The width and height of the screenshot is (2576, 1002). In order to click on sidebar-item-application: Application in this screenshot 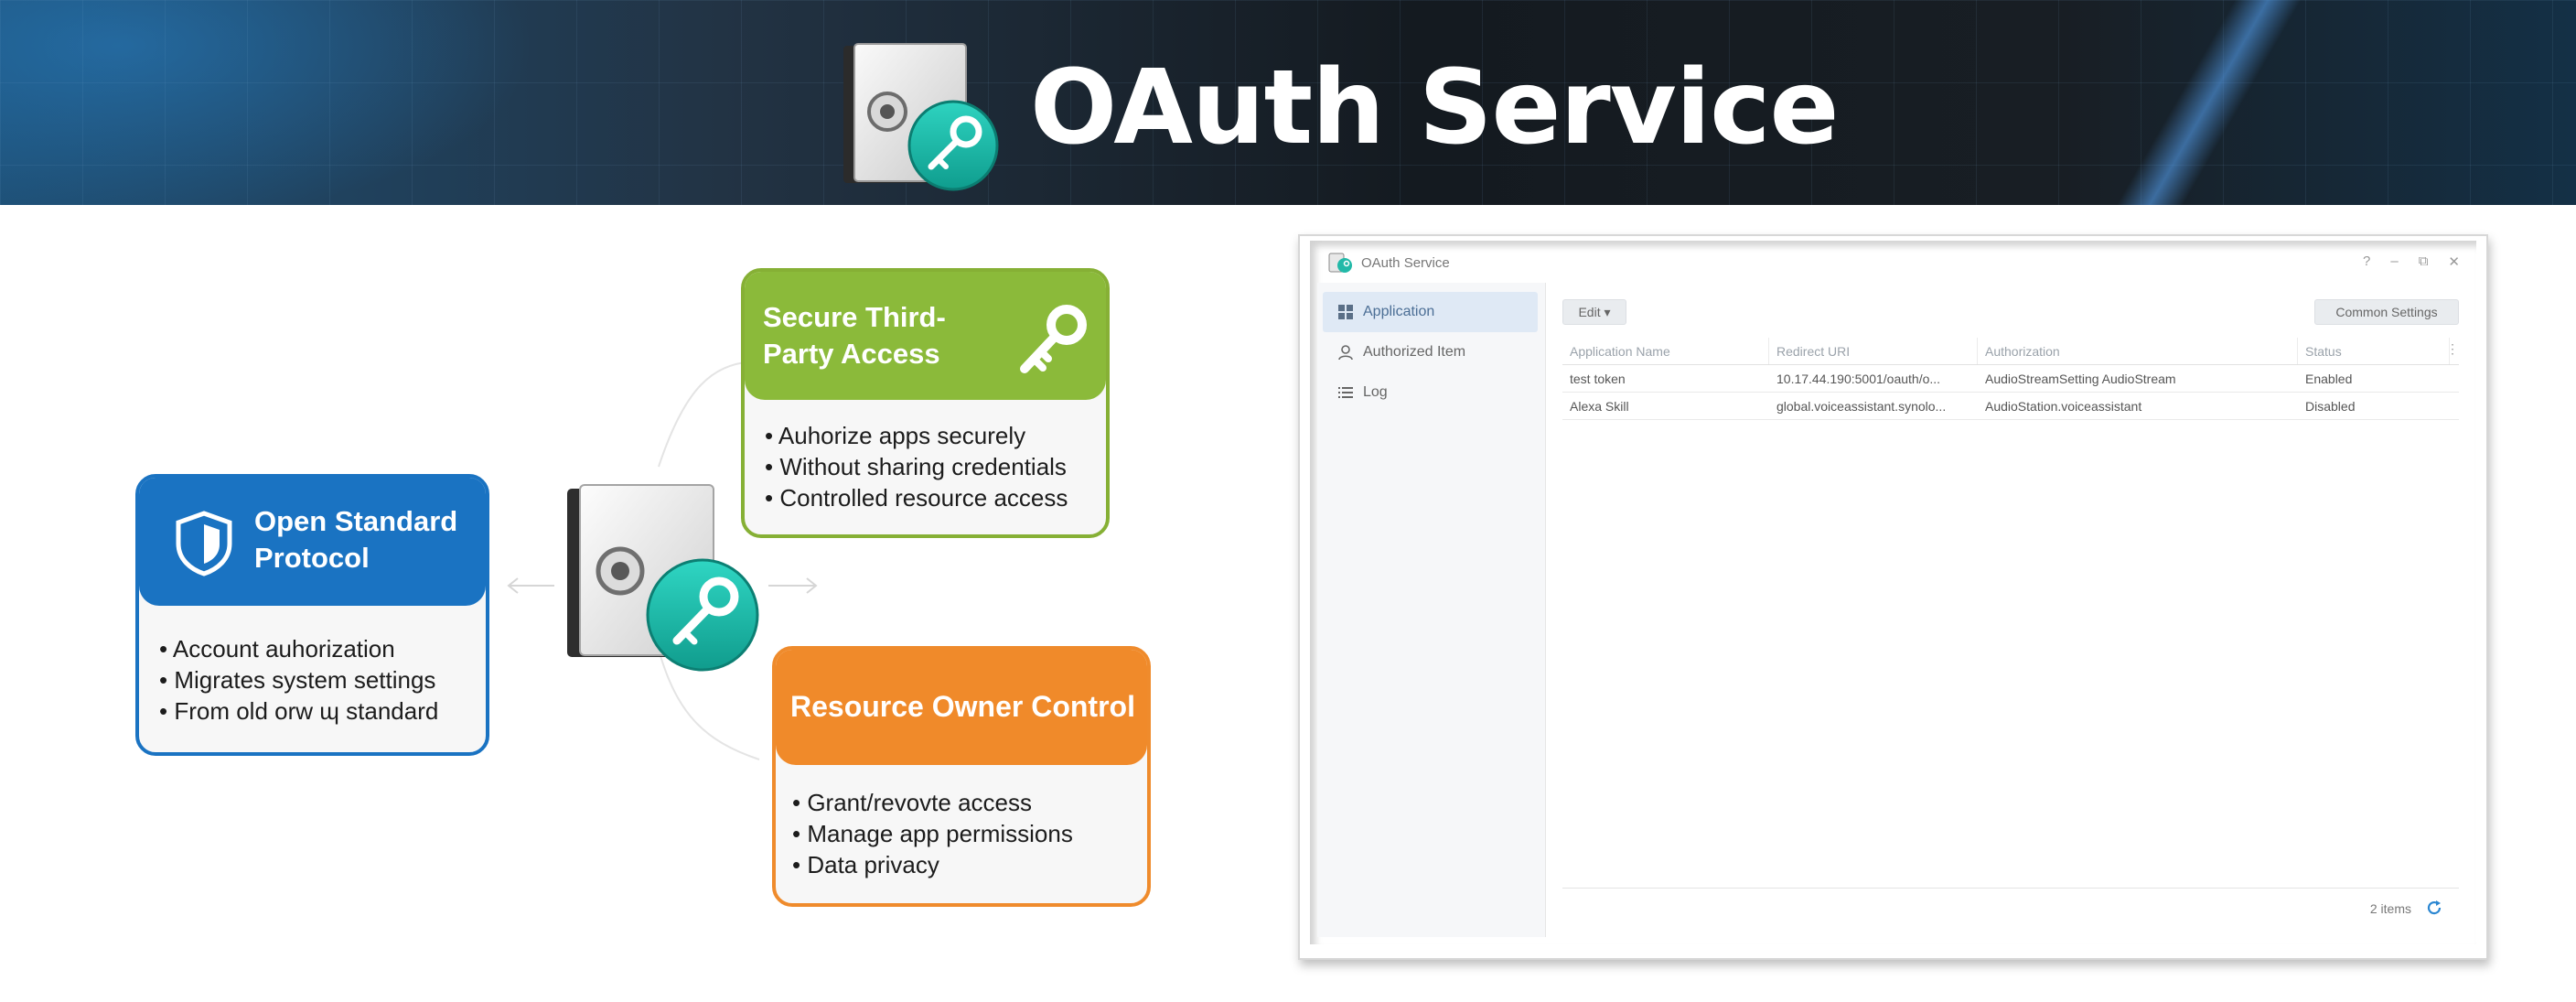, I will do `click(1431, 312)`.